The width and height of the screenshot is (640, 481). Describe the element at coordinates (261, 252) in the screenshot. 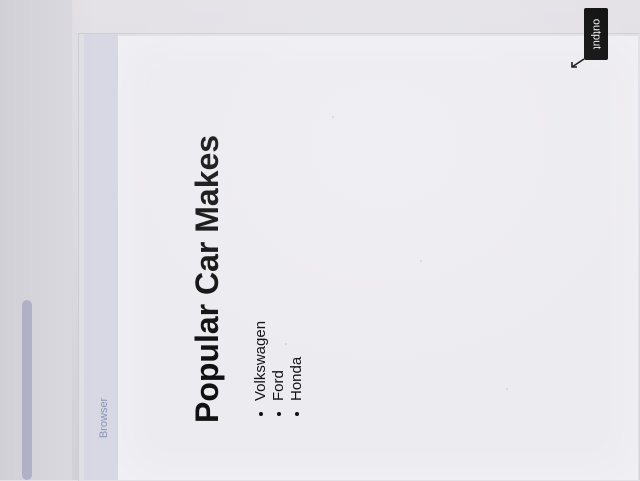

I see `list-item: Volkswagen` at that location.